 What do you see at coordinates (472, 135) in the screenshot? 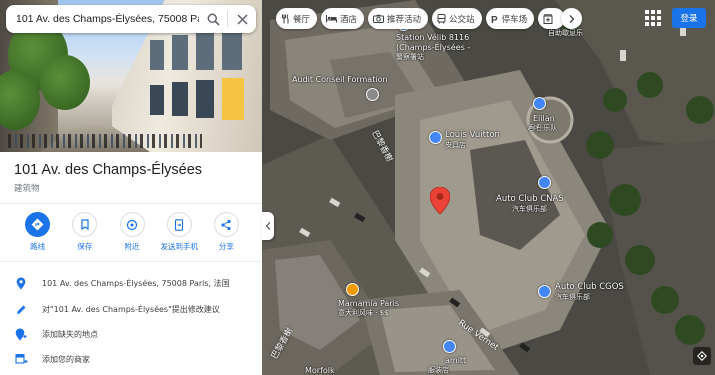
I see `map-label-louis-vuitton: Louis Vuitton` at bounding box center [472, 135].